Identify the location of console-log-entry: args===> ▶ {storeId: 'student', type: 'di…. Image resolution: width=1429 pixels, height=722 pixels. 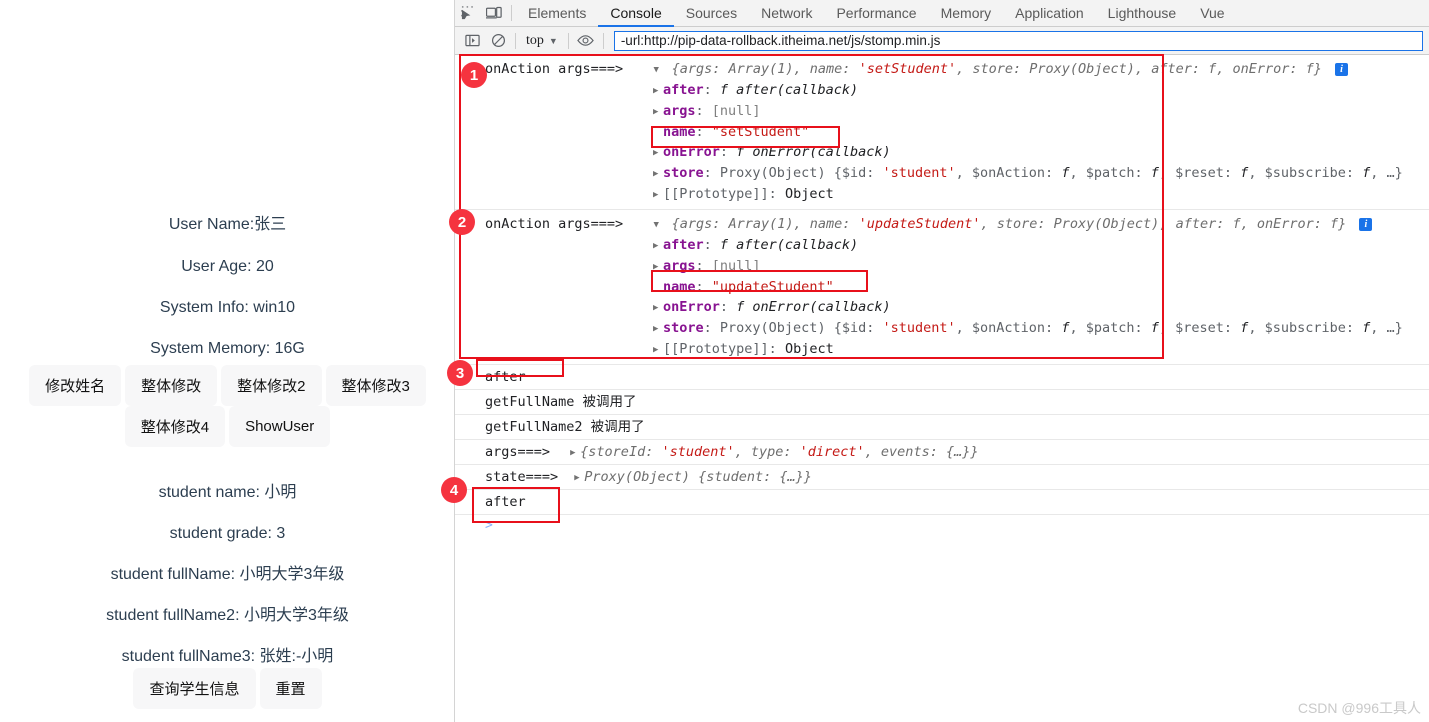
(942, 452).